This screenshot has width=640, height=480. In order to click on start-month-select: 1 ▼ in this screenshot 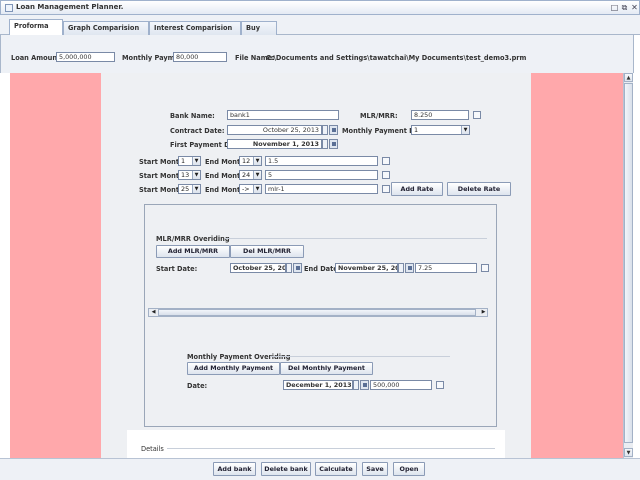, I will do `click(189, 161)`.